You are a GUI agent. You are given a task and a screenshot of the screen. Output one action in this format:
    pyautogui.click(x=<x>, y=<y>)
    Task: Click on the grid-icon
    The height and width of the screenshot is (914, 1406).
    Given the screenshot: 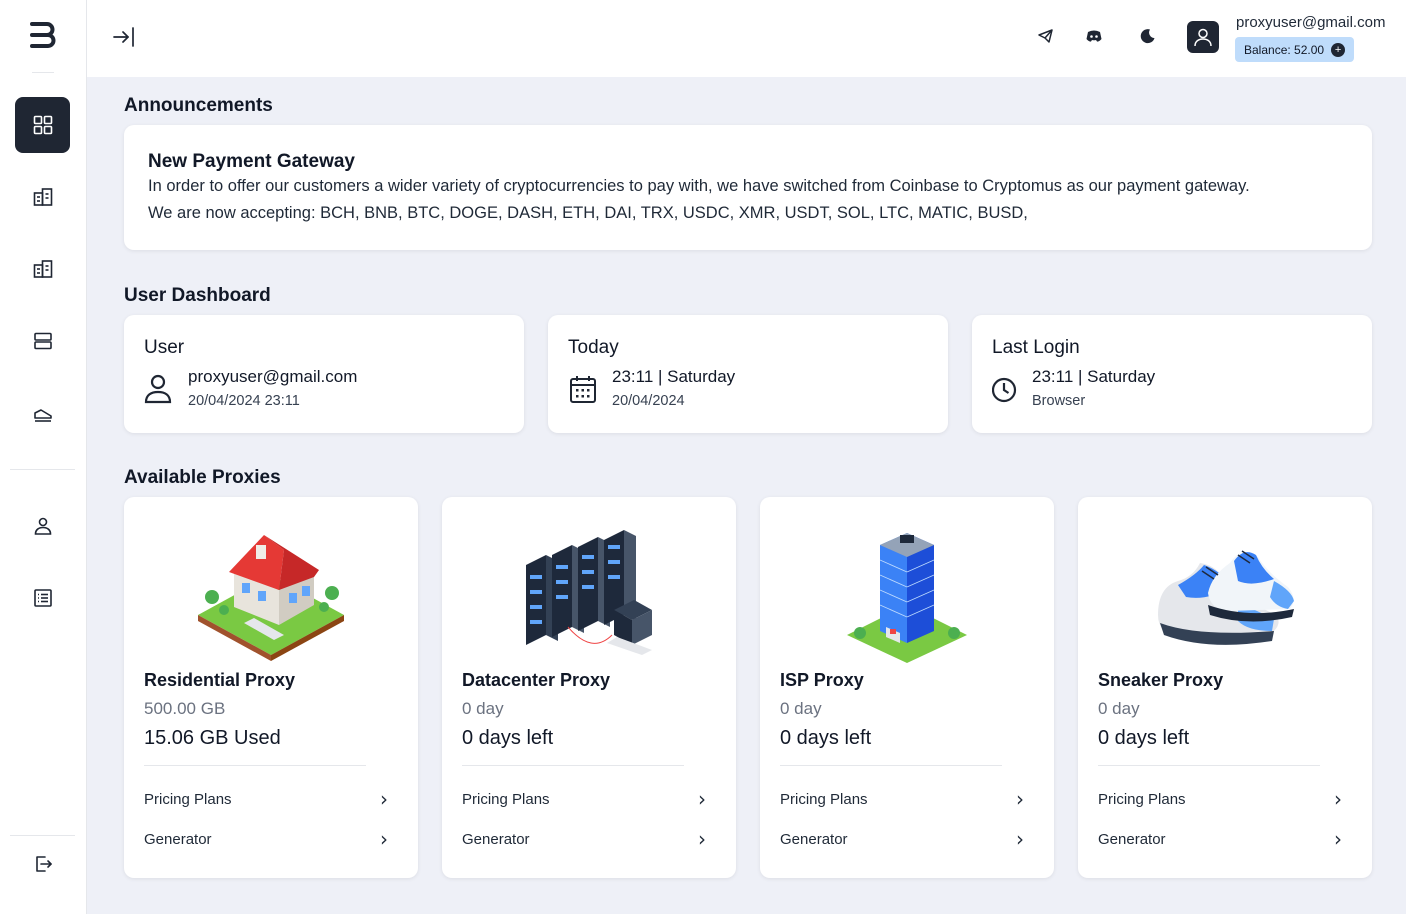 What is the action you would take?
    pyautogui.click(x=42, y=125)
    